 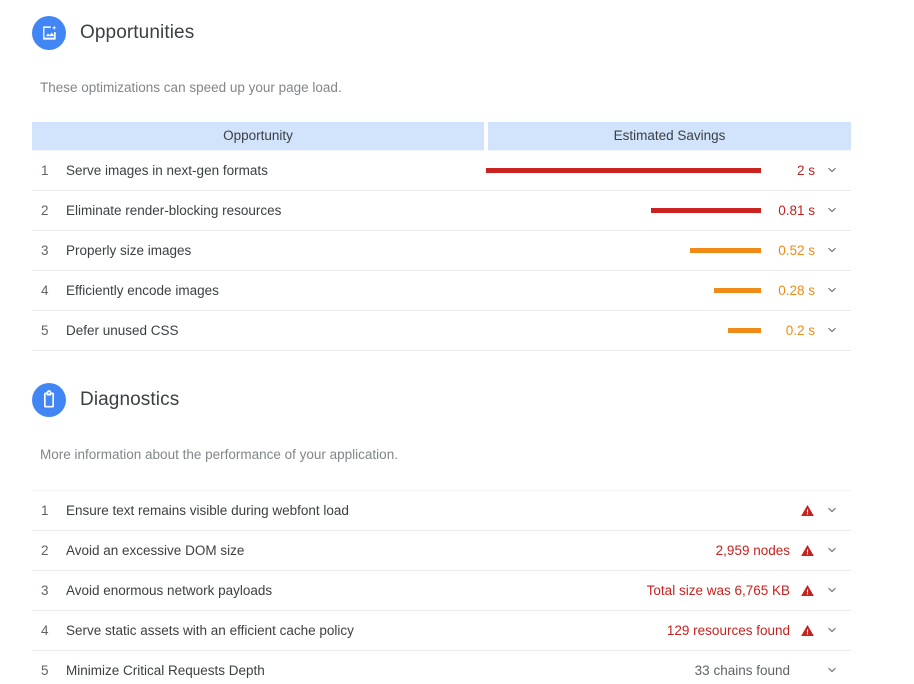 I want to click on opportunities-table-head: Opportunity Estimated Savings, so click(x=441, y=136).